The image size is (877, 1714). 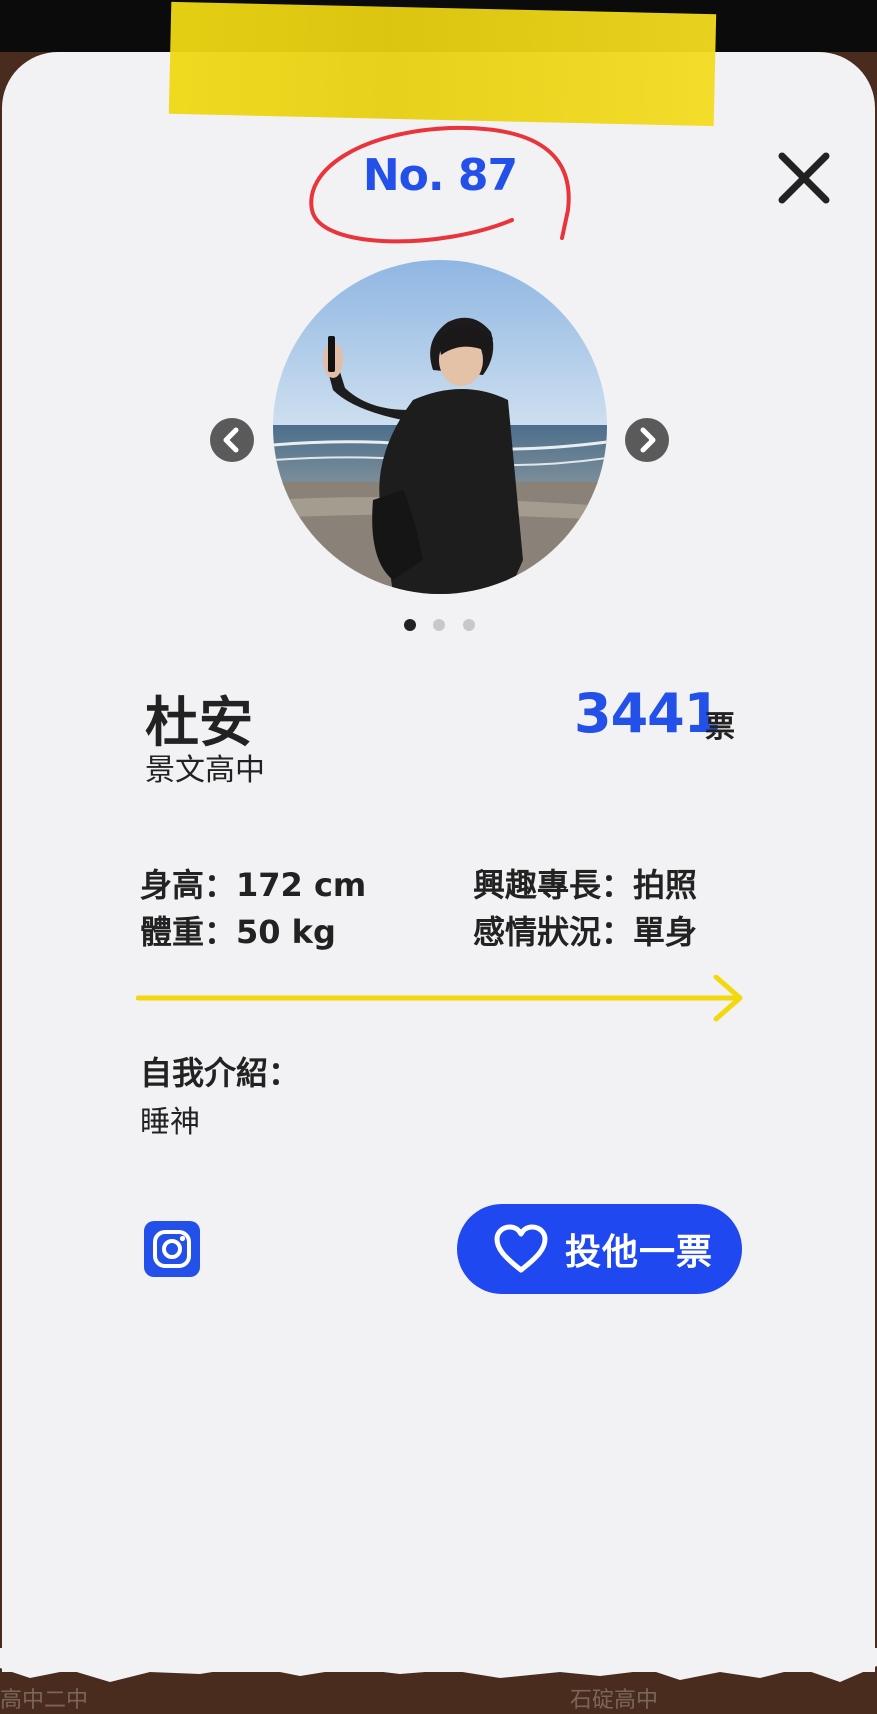 I want to click on instagram-icon, so click(x=172, y=1249).